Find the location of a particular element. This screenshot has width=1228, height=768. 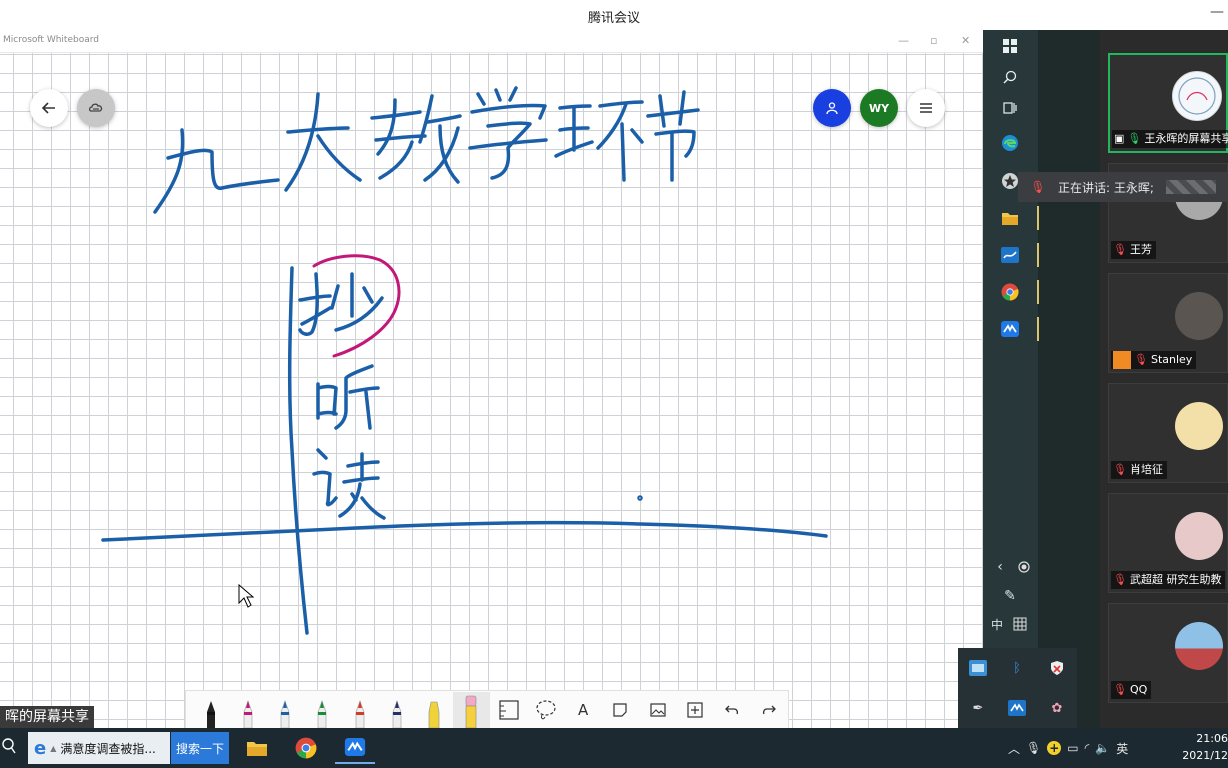

participant-label: 🎙 王芳 is located at coordinates (1133, 250).